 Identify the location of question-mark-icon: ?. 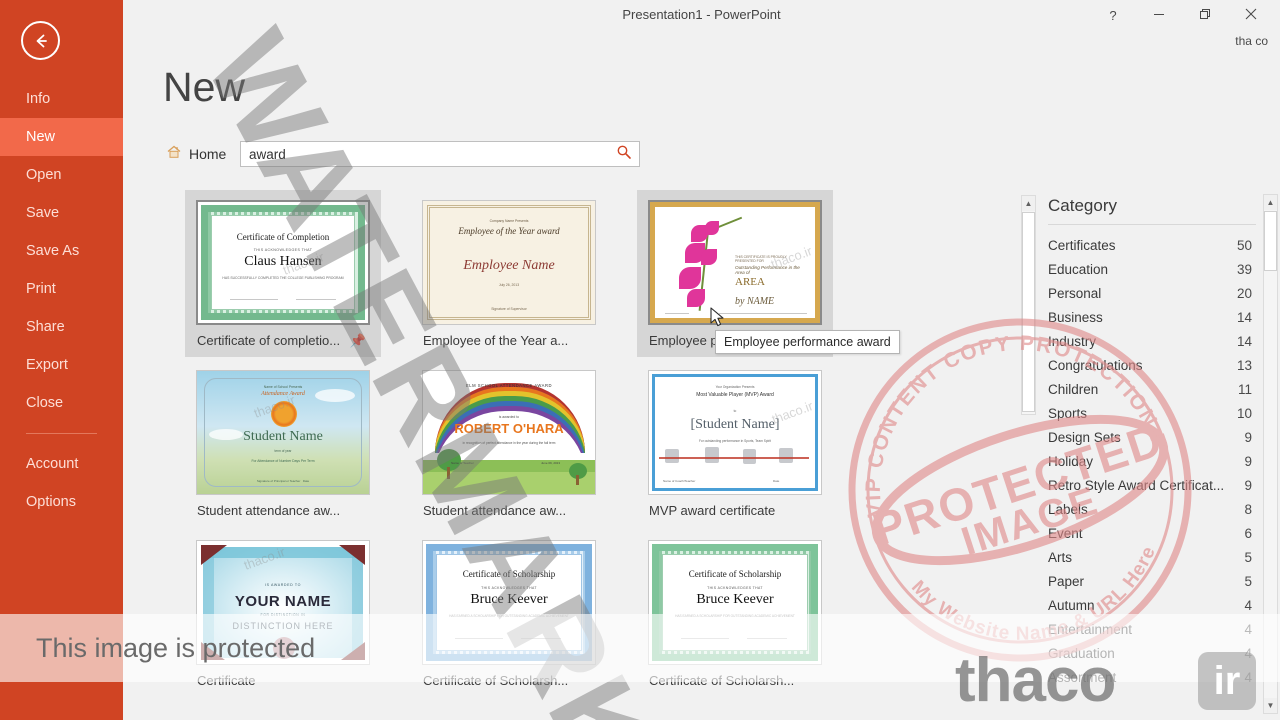
(1113, 15).